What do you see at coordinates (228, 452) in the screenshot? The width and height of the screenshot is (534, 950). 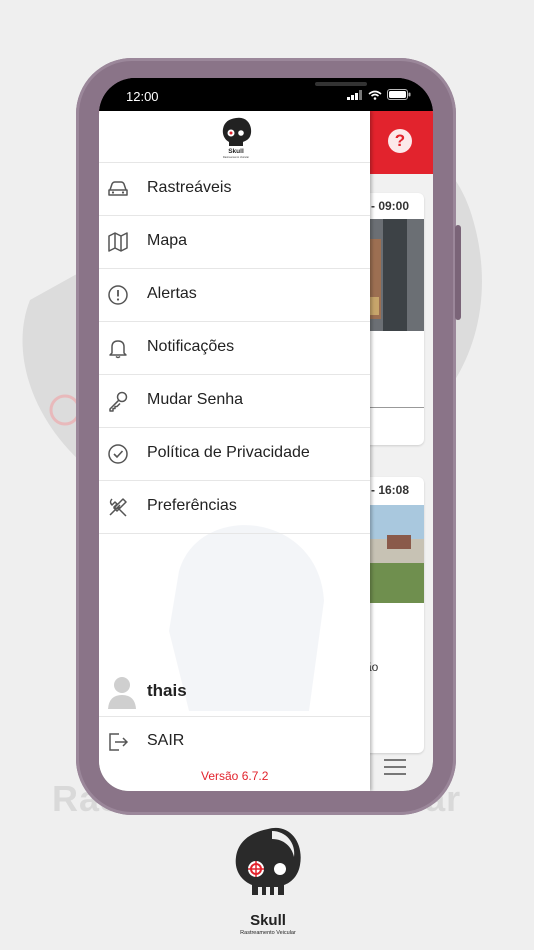 I see `menu-item-label: Política de Privacidade` at bounding box center [228, 452].